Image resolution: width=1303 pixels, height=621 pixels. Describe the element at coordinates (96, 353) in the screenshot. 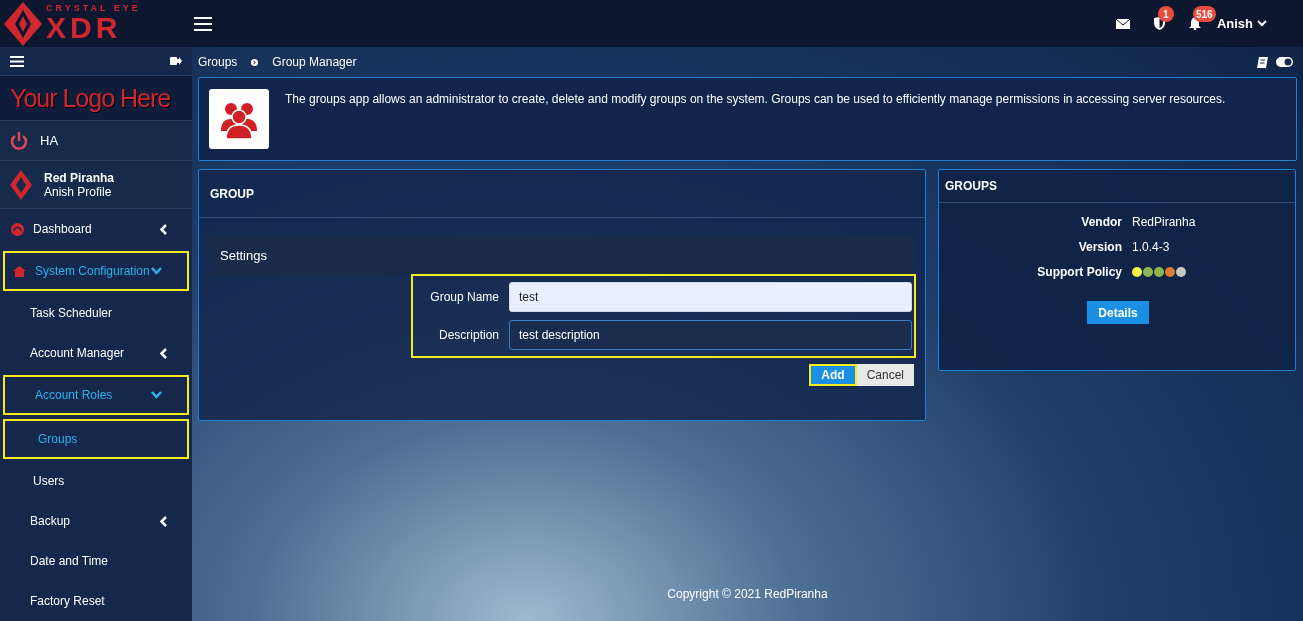

I see `sidebar-item: Account Manager` at that location.